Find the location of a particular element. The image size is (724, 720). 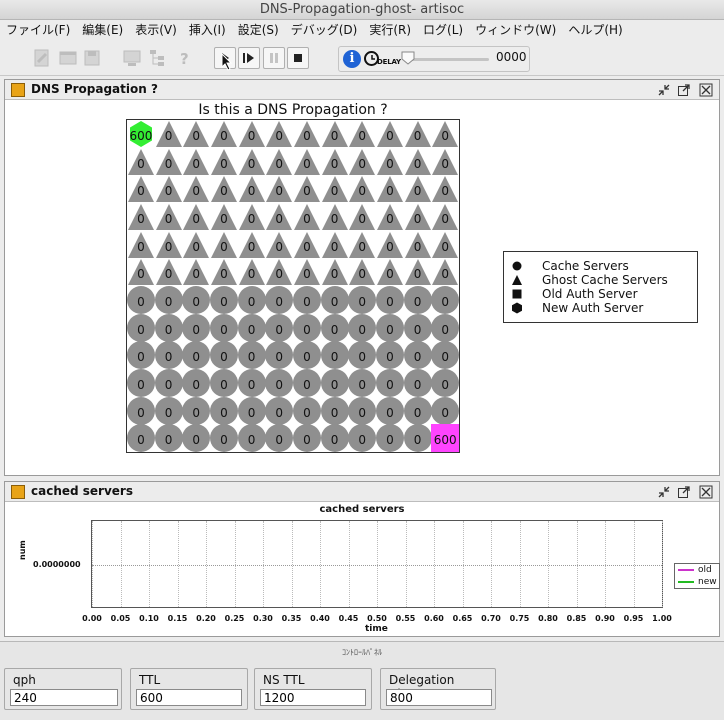

menu-item-9: ヘルプ(H) is located at coordinates (595, 30).